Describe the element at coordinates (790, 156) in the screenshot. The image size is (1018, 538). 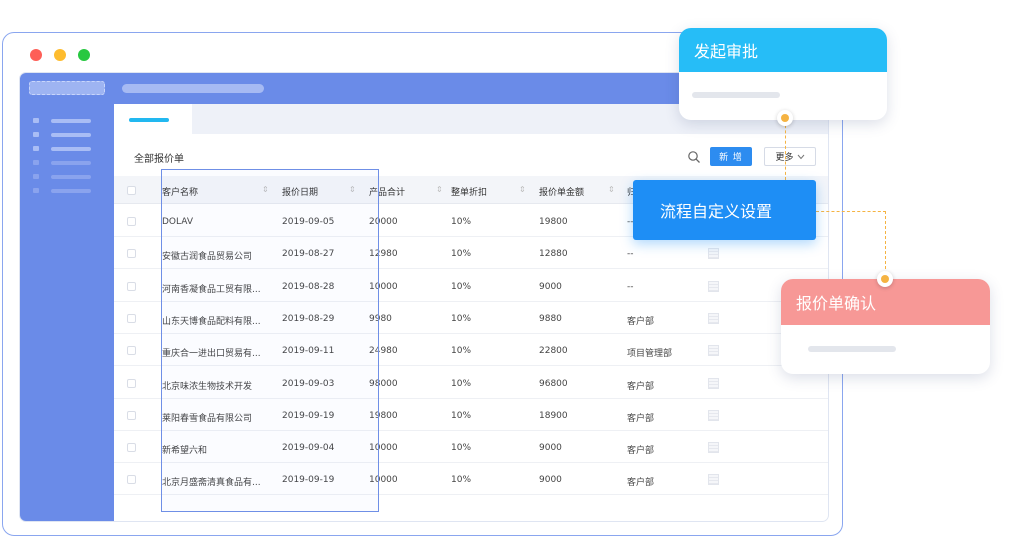
I see `more-button: 更多` at that location.